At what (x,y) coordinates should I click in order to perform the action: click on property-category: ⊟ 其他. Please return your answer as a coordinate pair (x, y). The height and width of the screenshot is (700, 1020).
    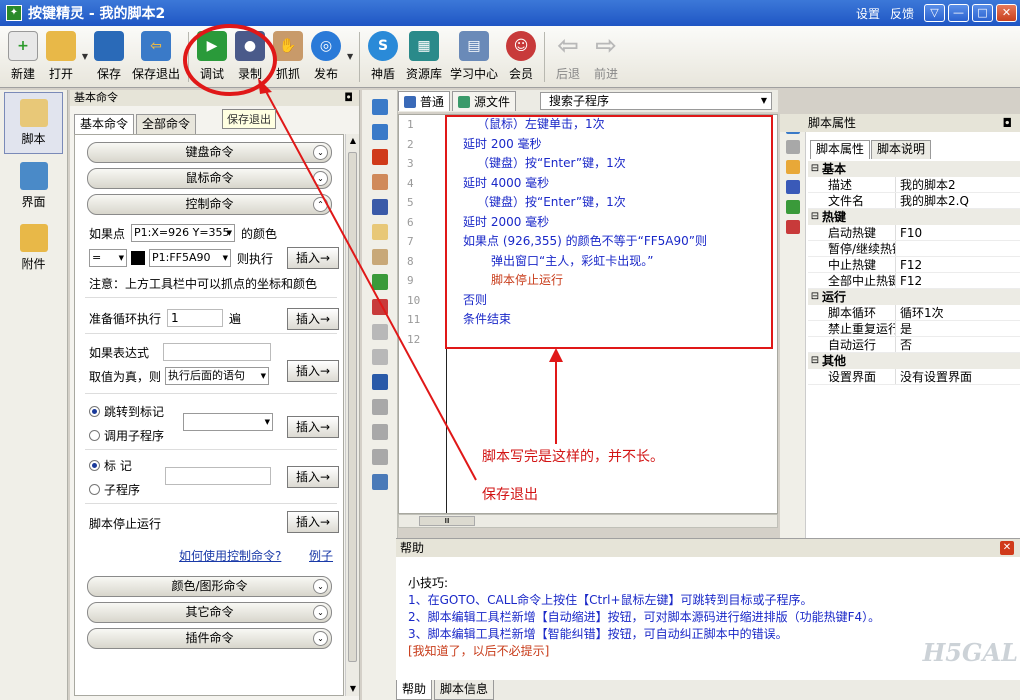
    Looking at the image, I should click on (914, 361).